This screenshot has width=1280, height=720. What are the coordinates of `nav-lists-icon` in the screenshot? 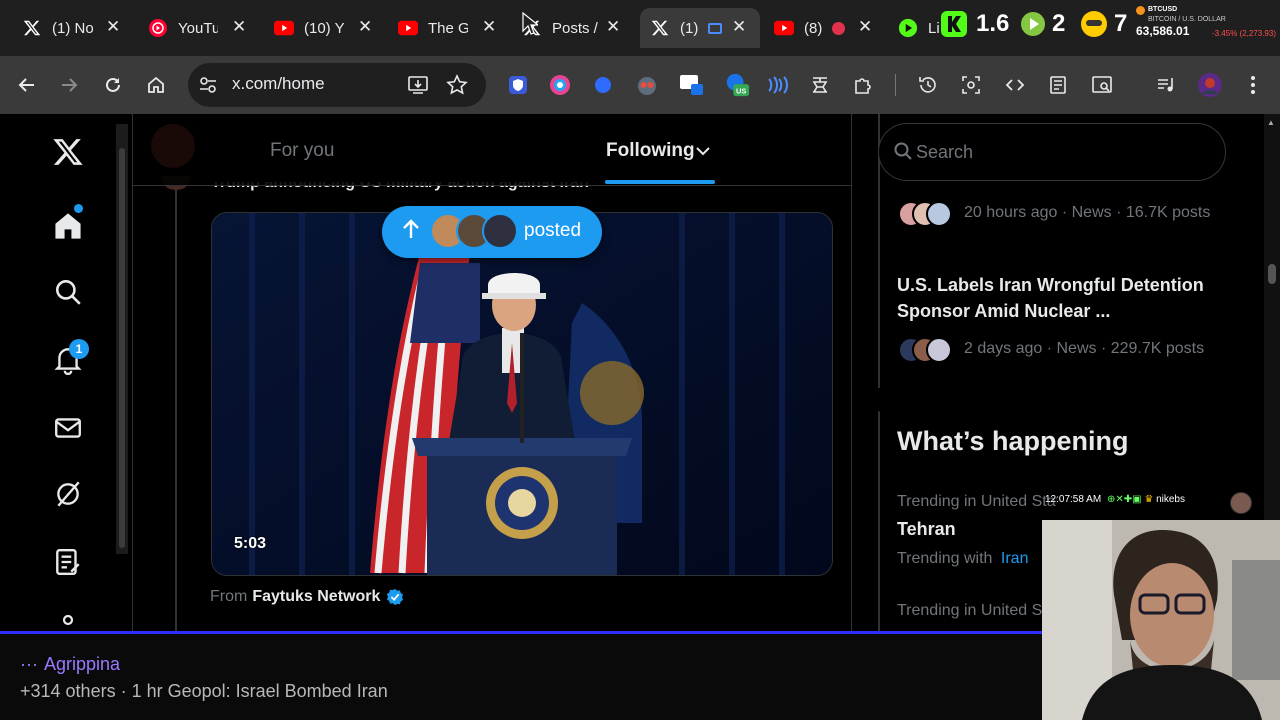 It's located at (68, 562).